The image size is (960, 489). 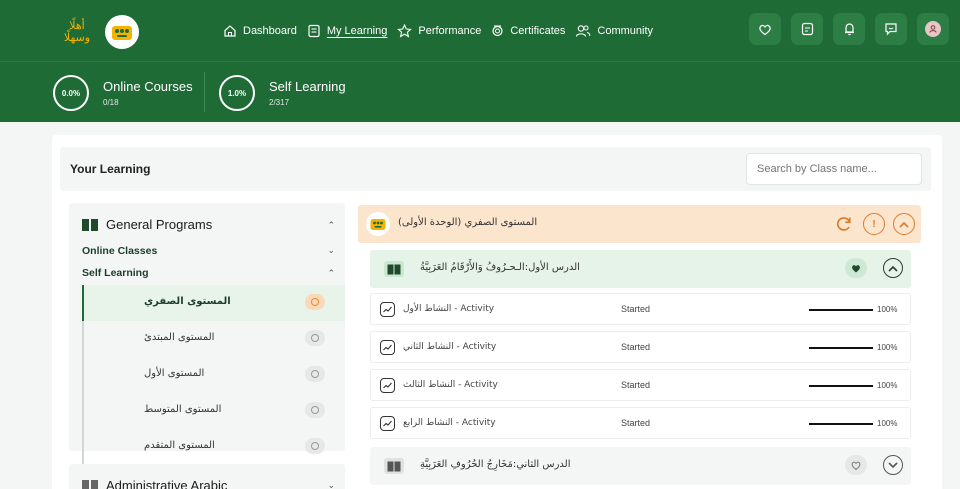 What do you see at coordinates (279, 102) in the screenshot?
I see `self-learning-count: 2/317` at bounding box center [279, 102].